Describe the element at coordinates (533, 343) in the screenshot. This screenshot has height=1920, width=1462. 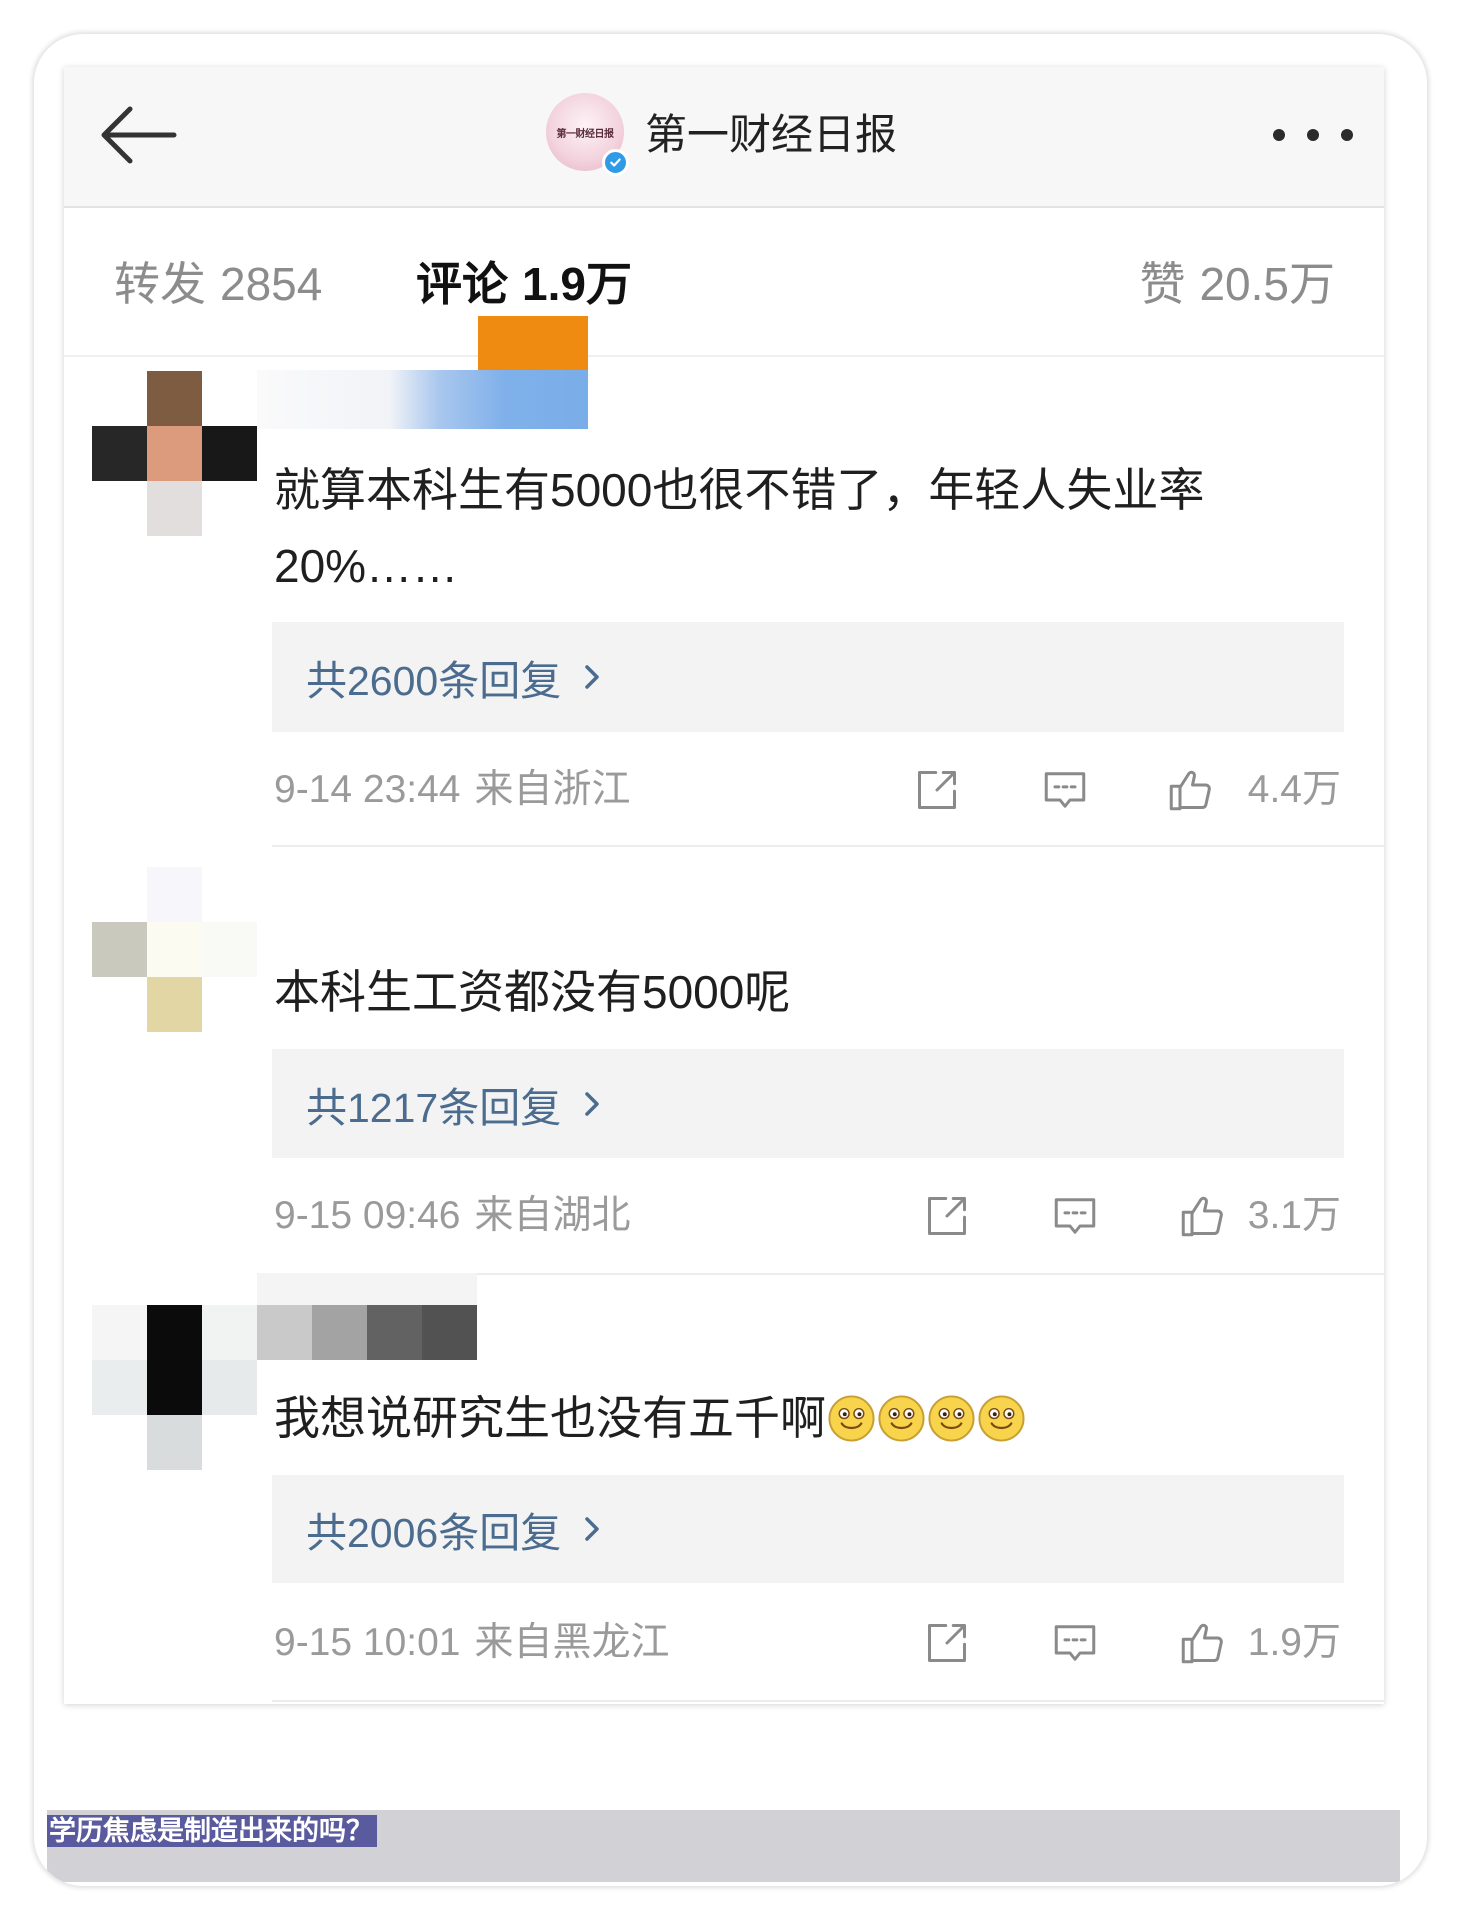
I see `commenter-badge-pixelated` at that location.